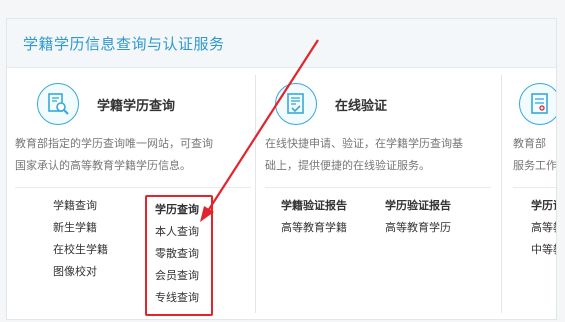  I want to click on card-desc: 在线快捷申请、验证，在学籍学历查询基 础上，提供便捷的在线验证服务。, so click(364, 155).